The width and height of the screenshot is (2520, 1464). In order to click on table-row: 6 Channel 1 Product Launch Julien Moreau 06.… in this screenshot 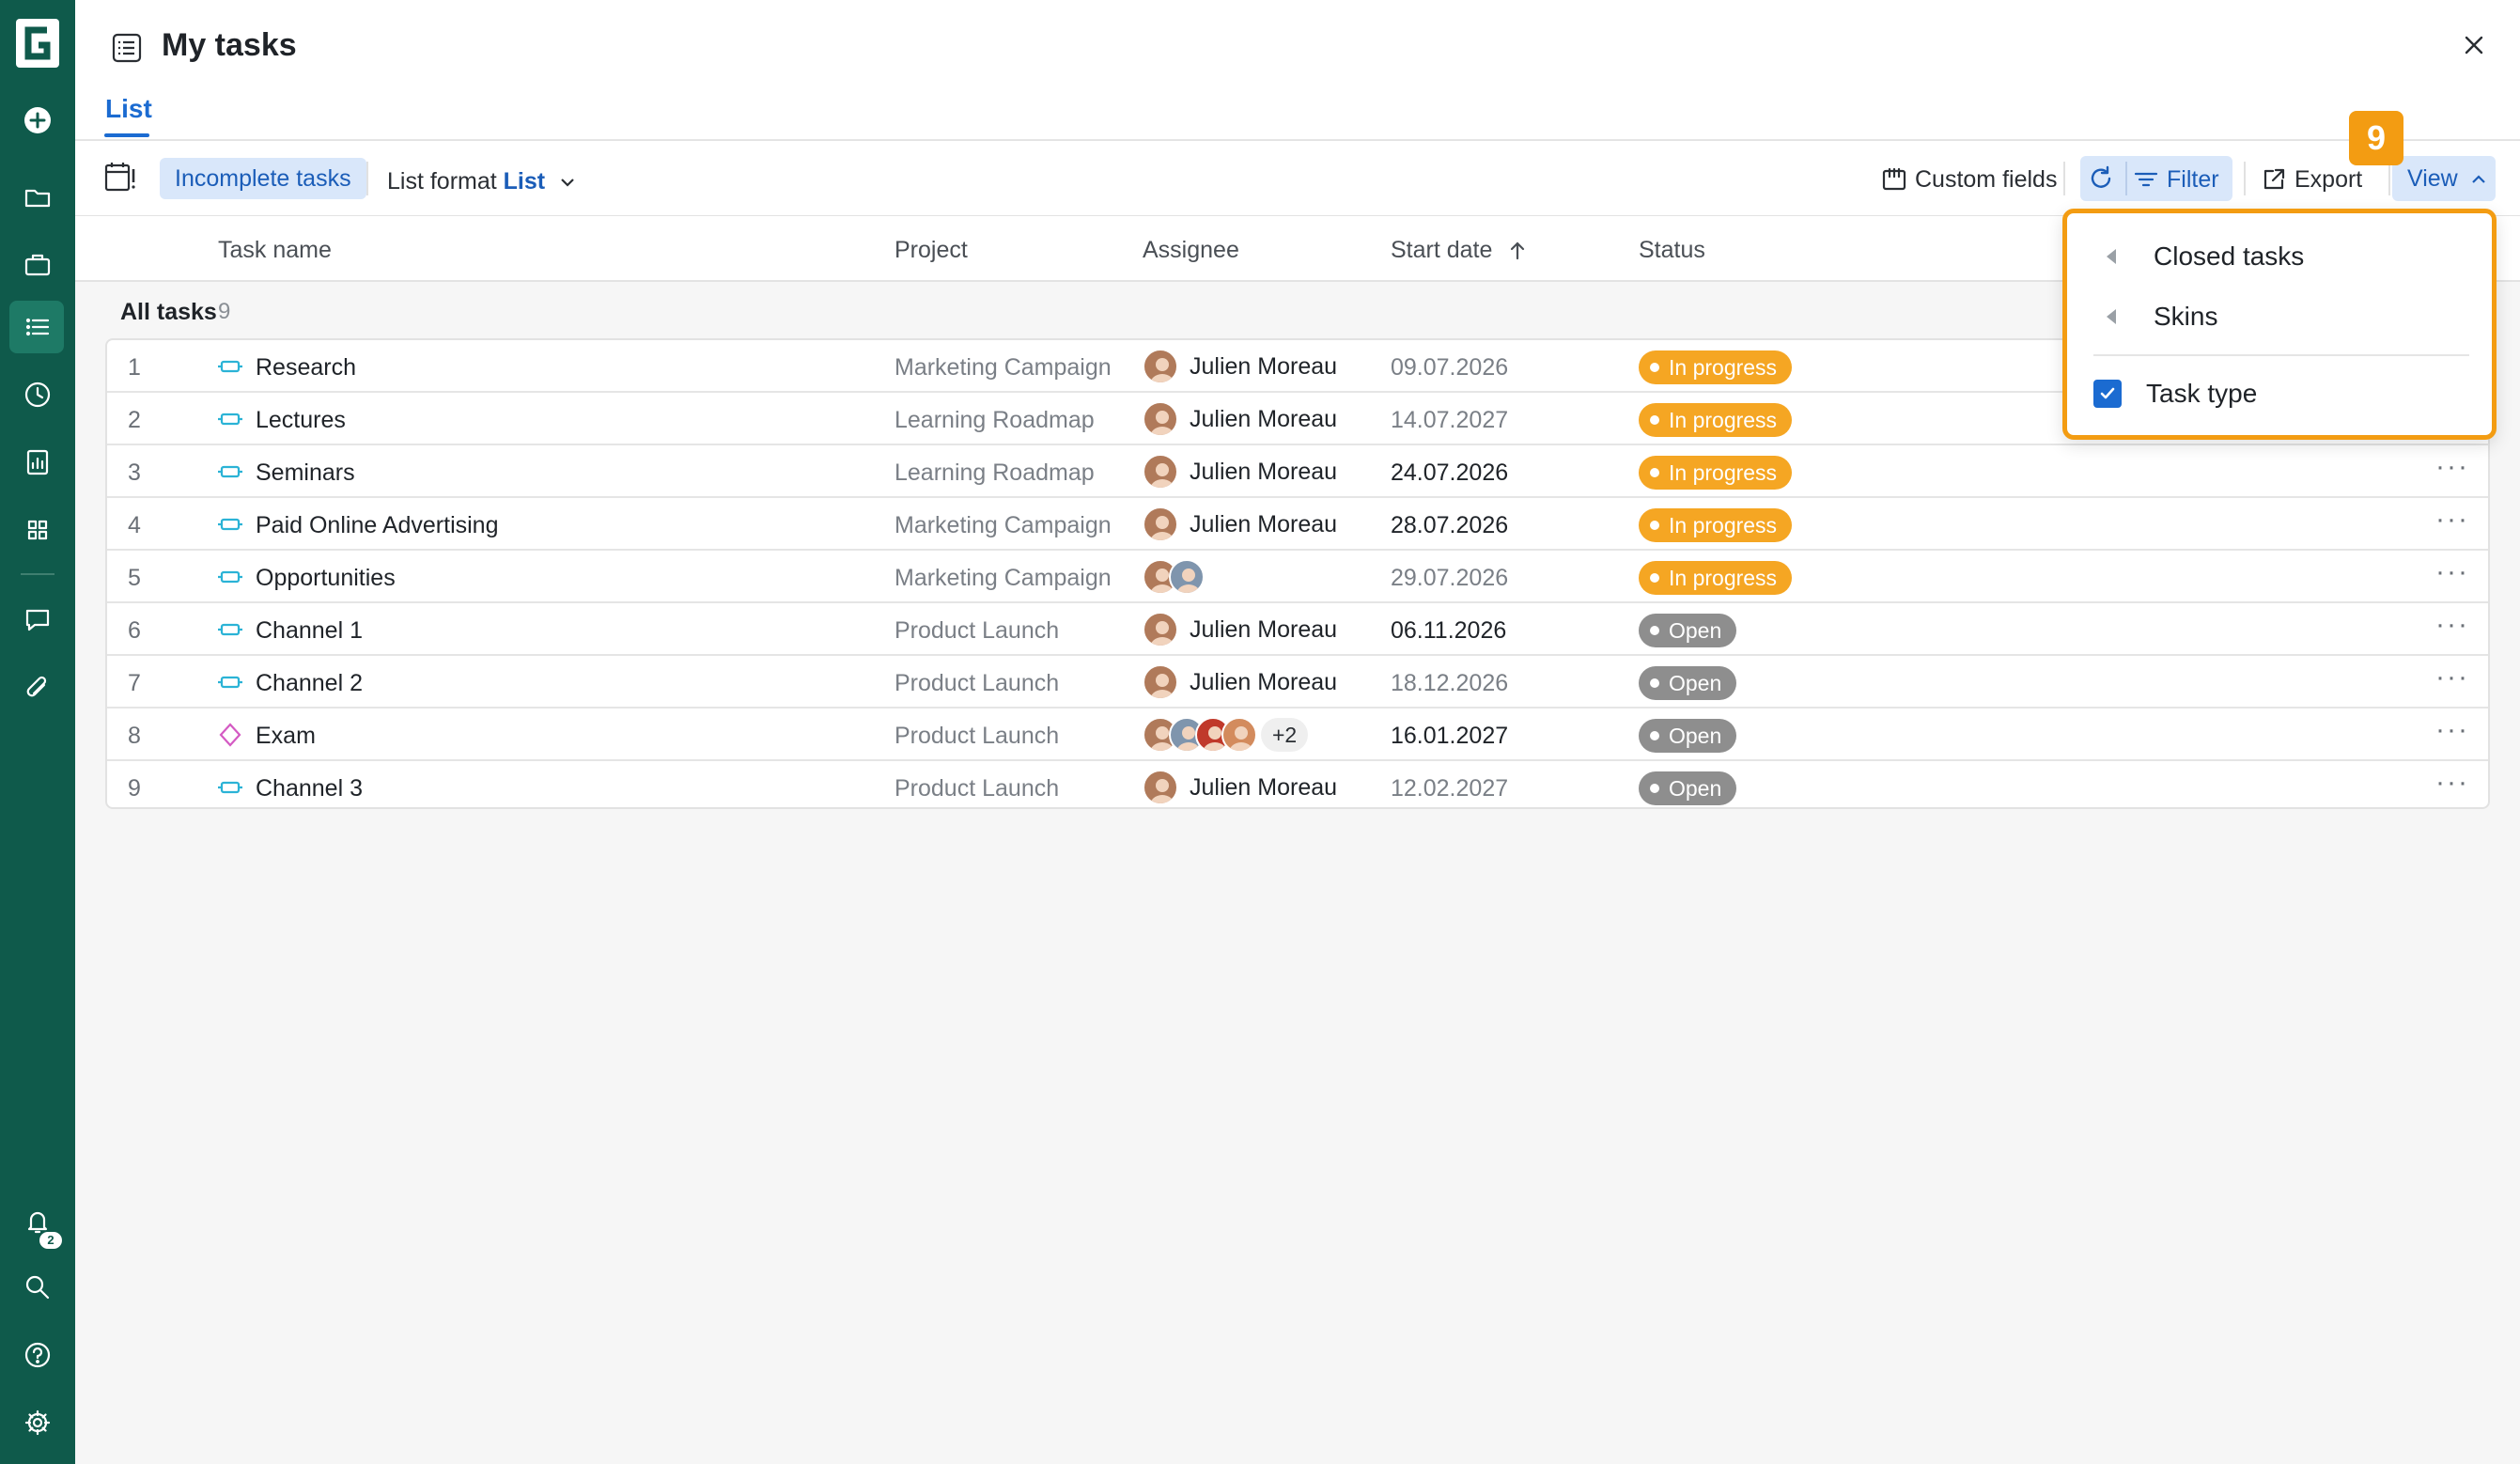, I will do `click(1297, 630)`.